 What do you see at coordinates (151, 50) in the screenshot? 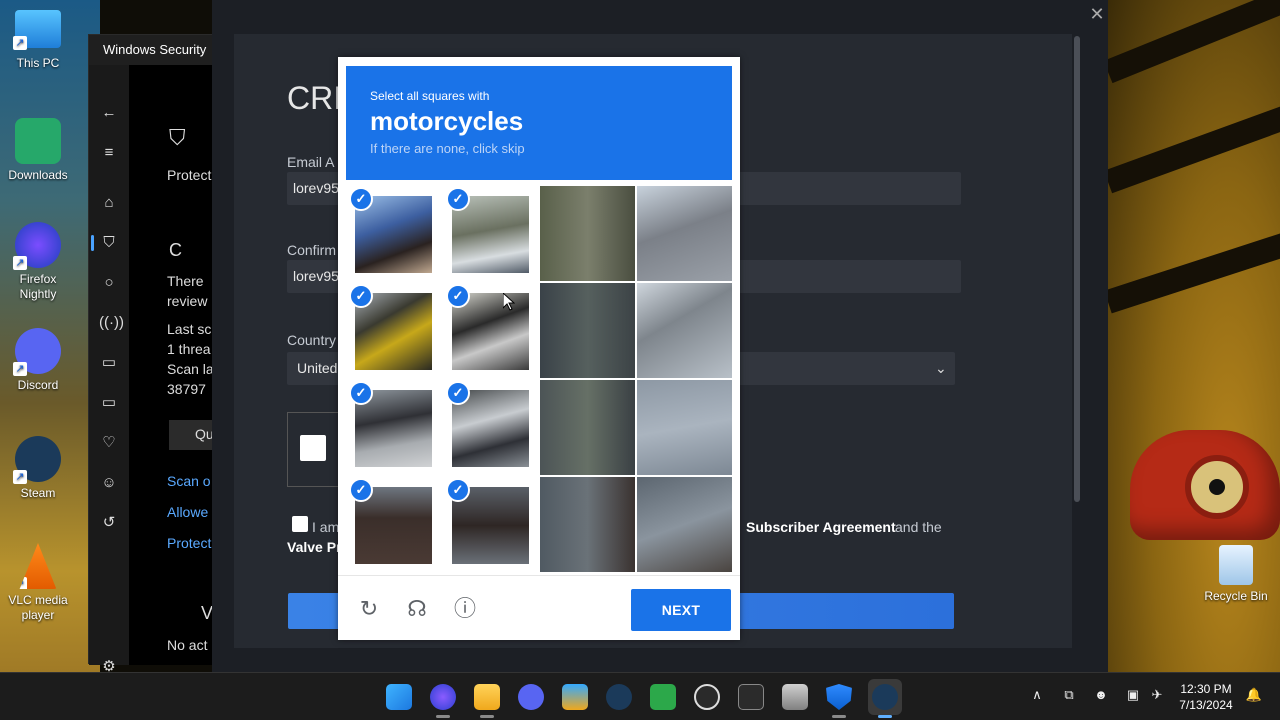
I see `window-title: Windows Security` at bounding box center [151, 50].